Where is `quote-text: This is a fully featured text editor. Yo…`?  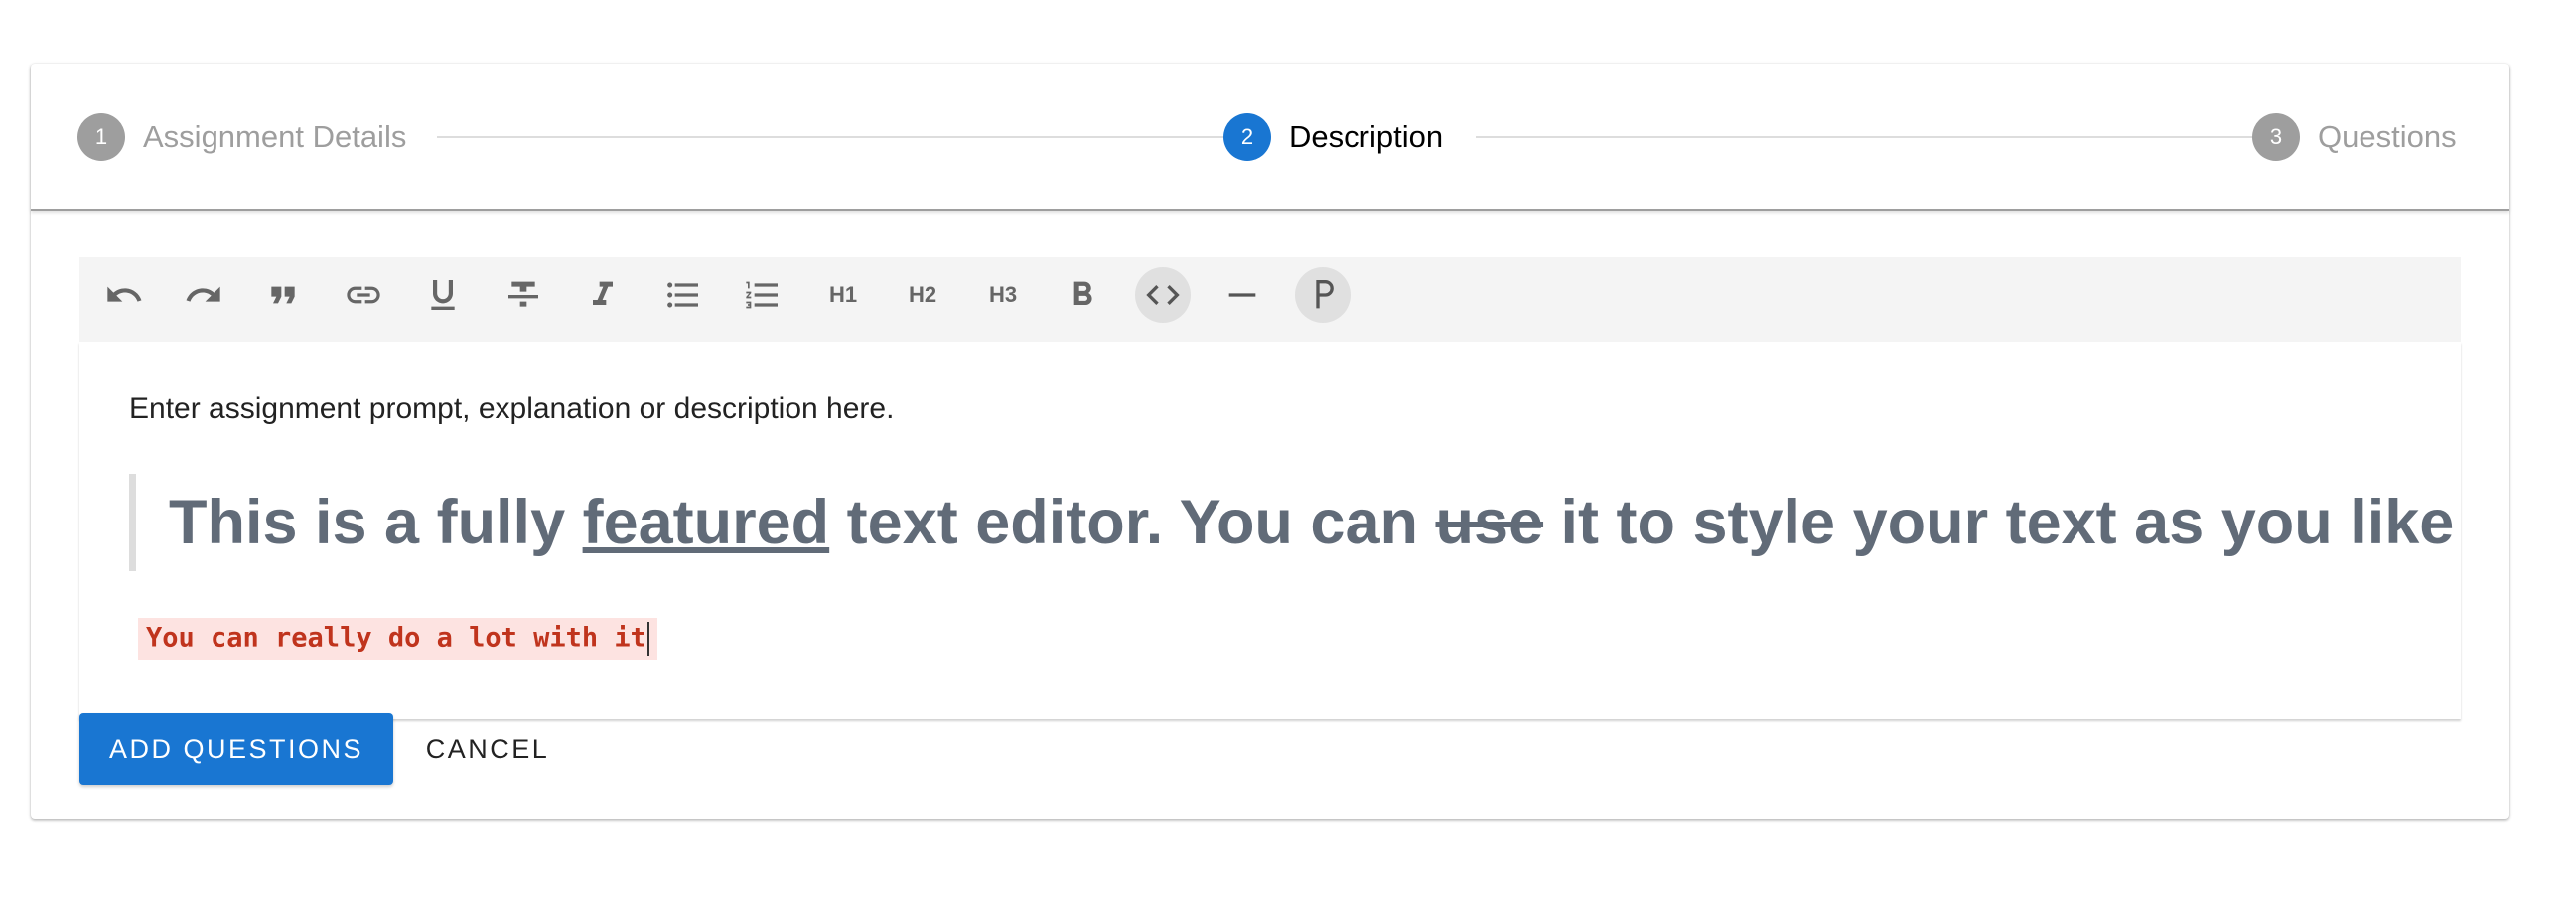
quote-text: This is a fully featured text editor. Yo… is located at coordinates (1312, 522).